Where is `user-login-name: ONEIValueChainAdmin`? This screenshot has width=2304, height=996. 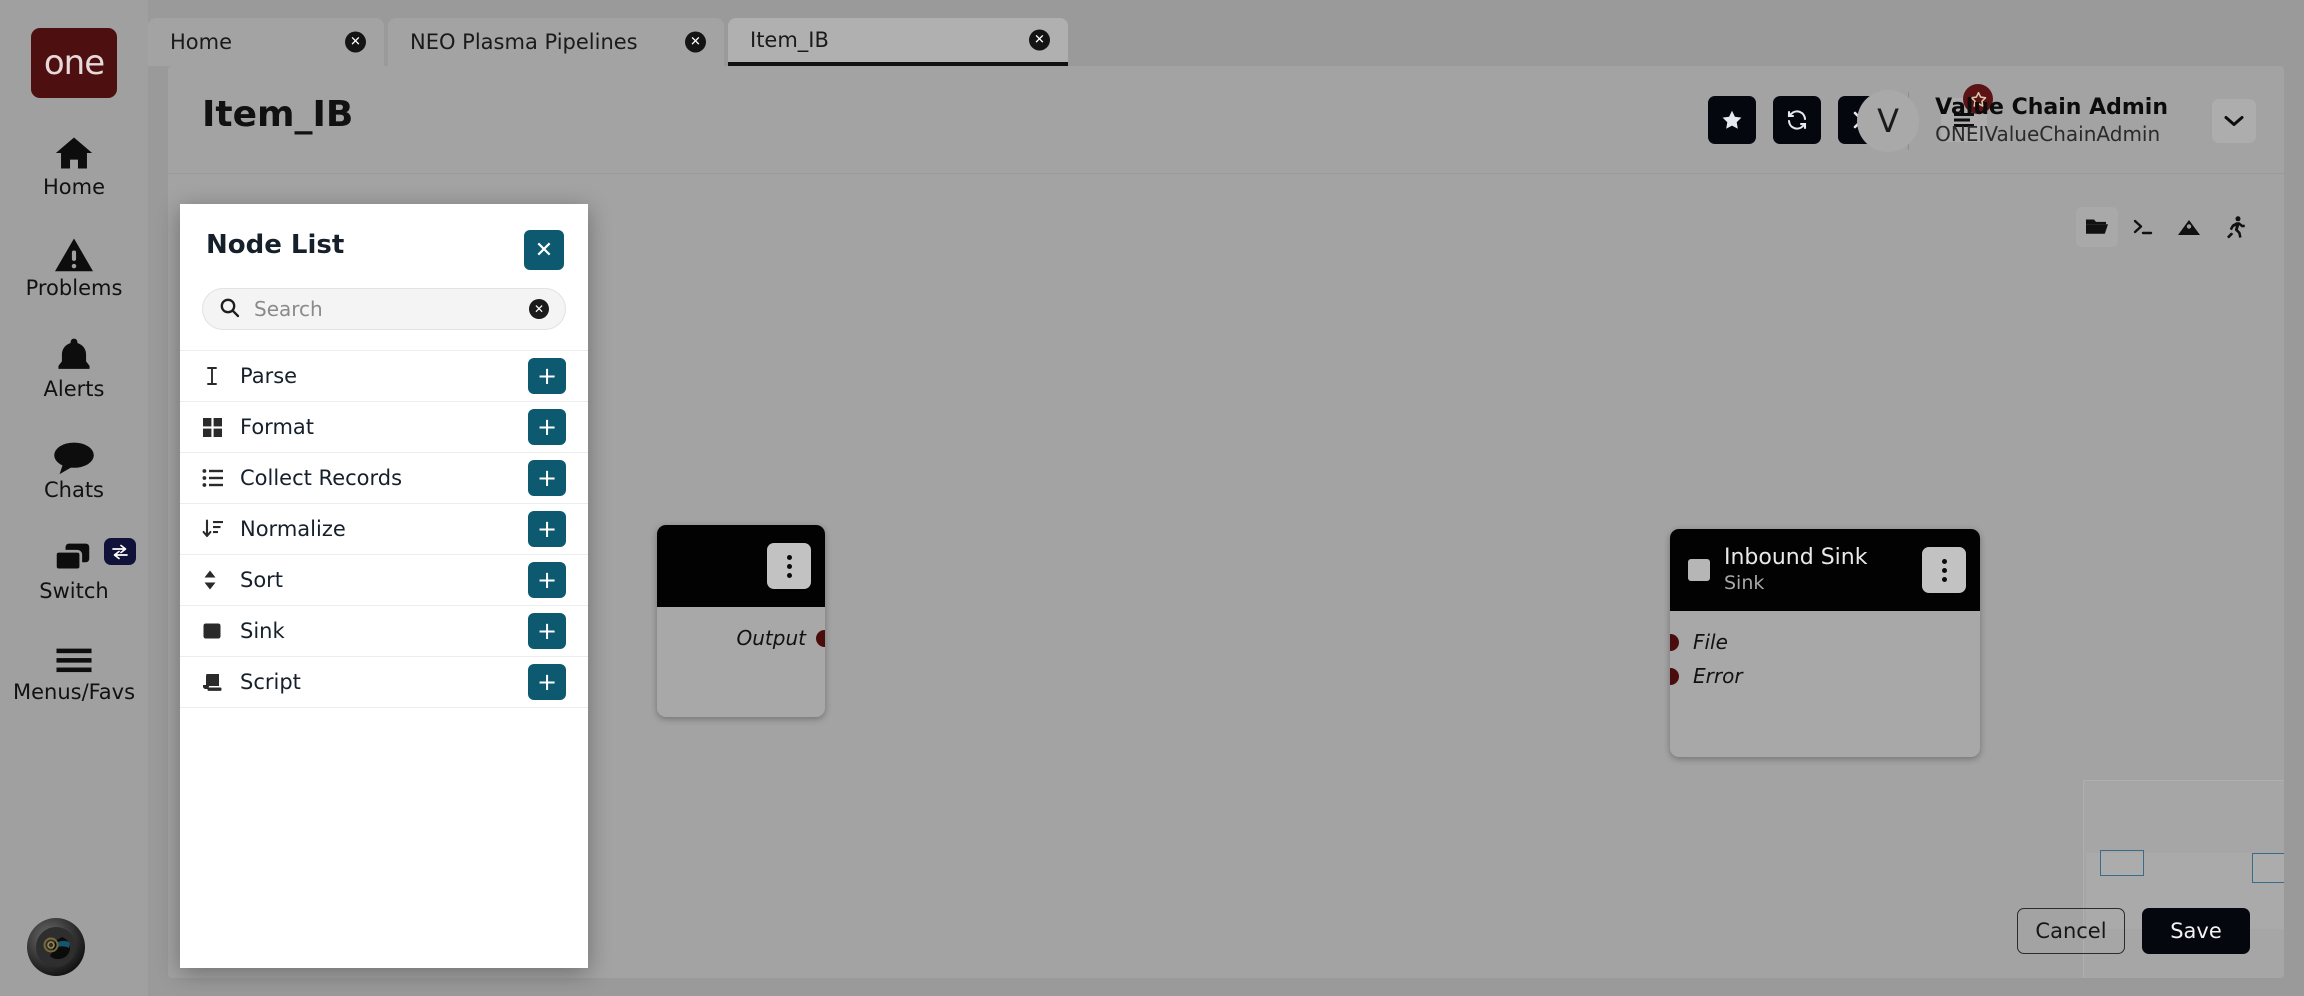
user-login-name: ONEIValueChainAdmin is located at coordinates (2048, 134).